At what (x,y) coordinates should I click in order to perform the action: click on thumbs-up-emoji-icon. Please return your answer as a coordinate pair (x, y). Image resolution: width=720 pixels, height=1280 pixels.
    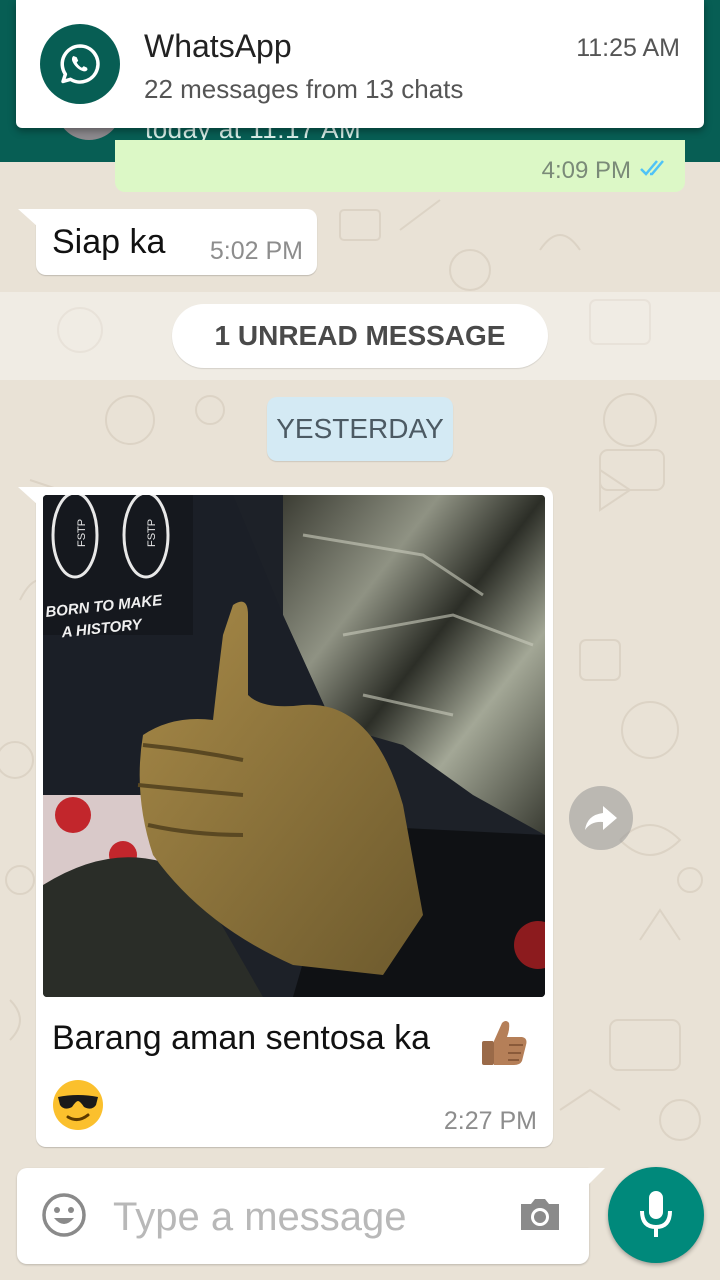
    Looking at the image, I should click on (504, 1043).